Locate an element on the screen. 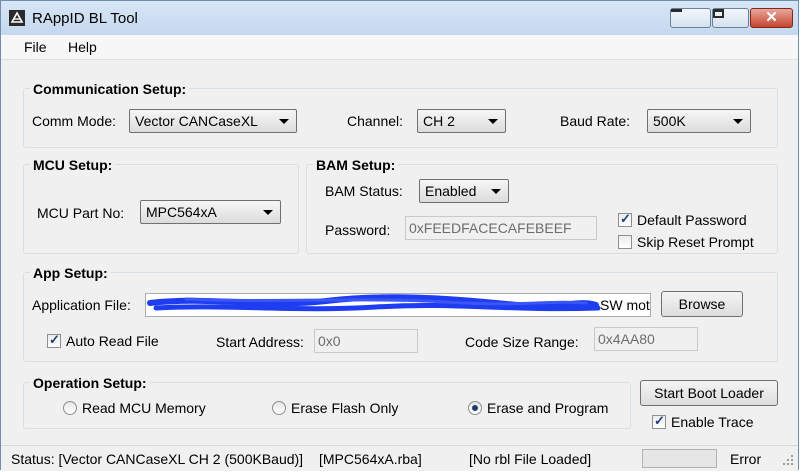 The width and height of the screenshot is (801, 472). application-file-label: Application File: is located at coordinates (81, 305).